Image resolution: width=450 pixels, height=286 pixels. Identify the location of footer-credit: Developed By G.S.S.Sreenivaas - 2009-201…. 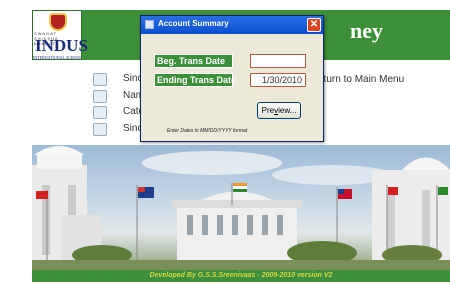
(241, 275).